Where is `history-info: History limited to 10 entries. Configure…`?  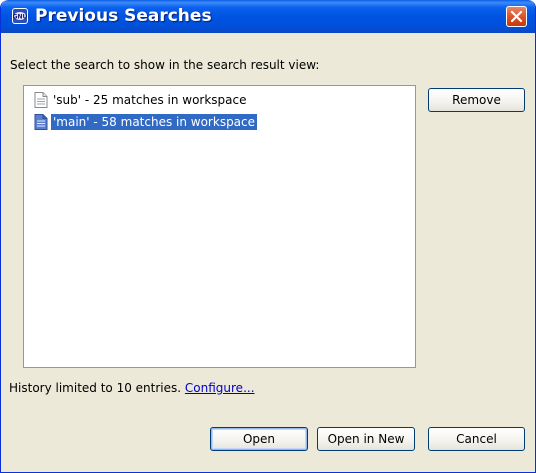
history-info: History limited to 10 entries. Configure… is located at coordinates (132, 388).